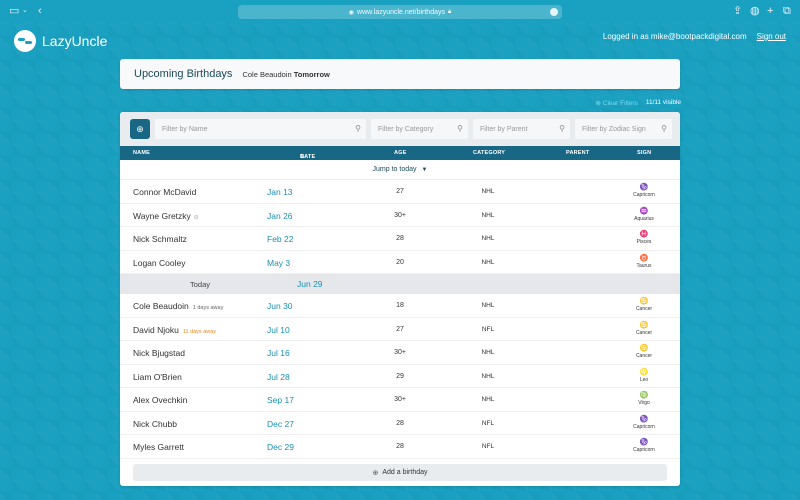  What do you see at coordinates (25, 11) in the screenshot?
I see `chevron-down-icon: ⌄` at bounding box center [25, 11].